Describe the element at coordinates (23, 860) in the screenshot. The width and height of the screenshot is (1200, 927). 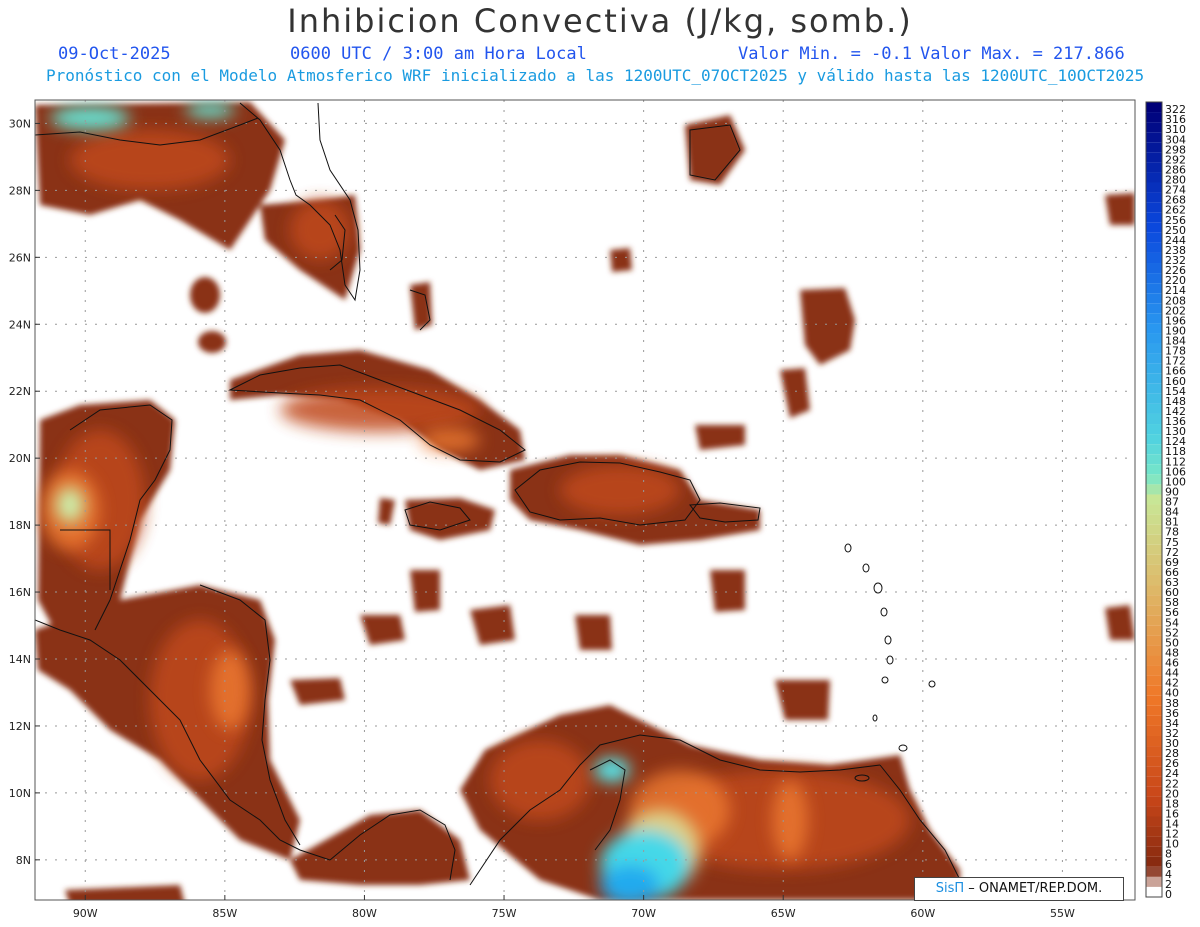
I see `lat-label: 8N` at that location.